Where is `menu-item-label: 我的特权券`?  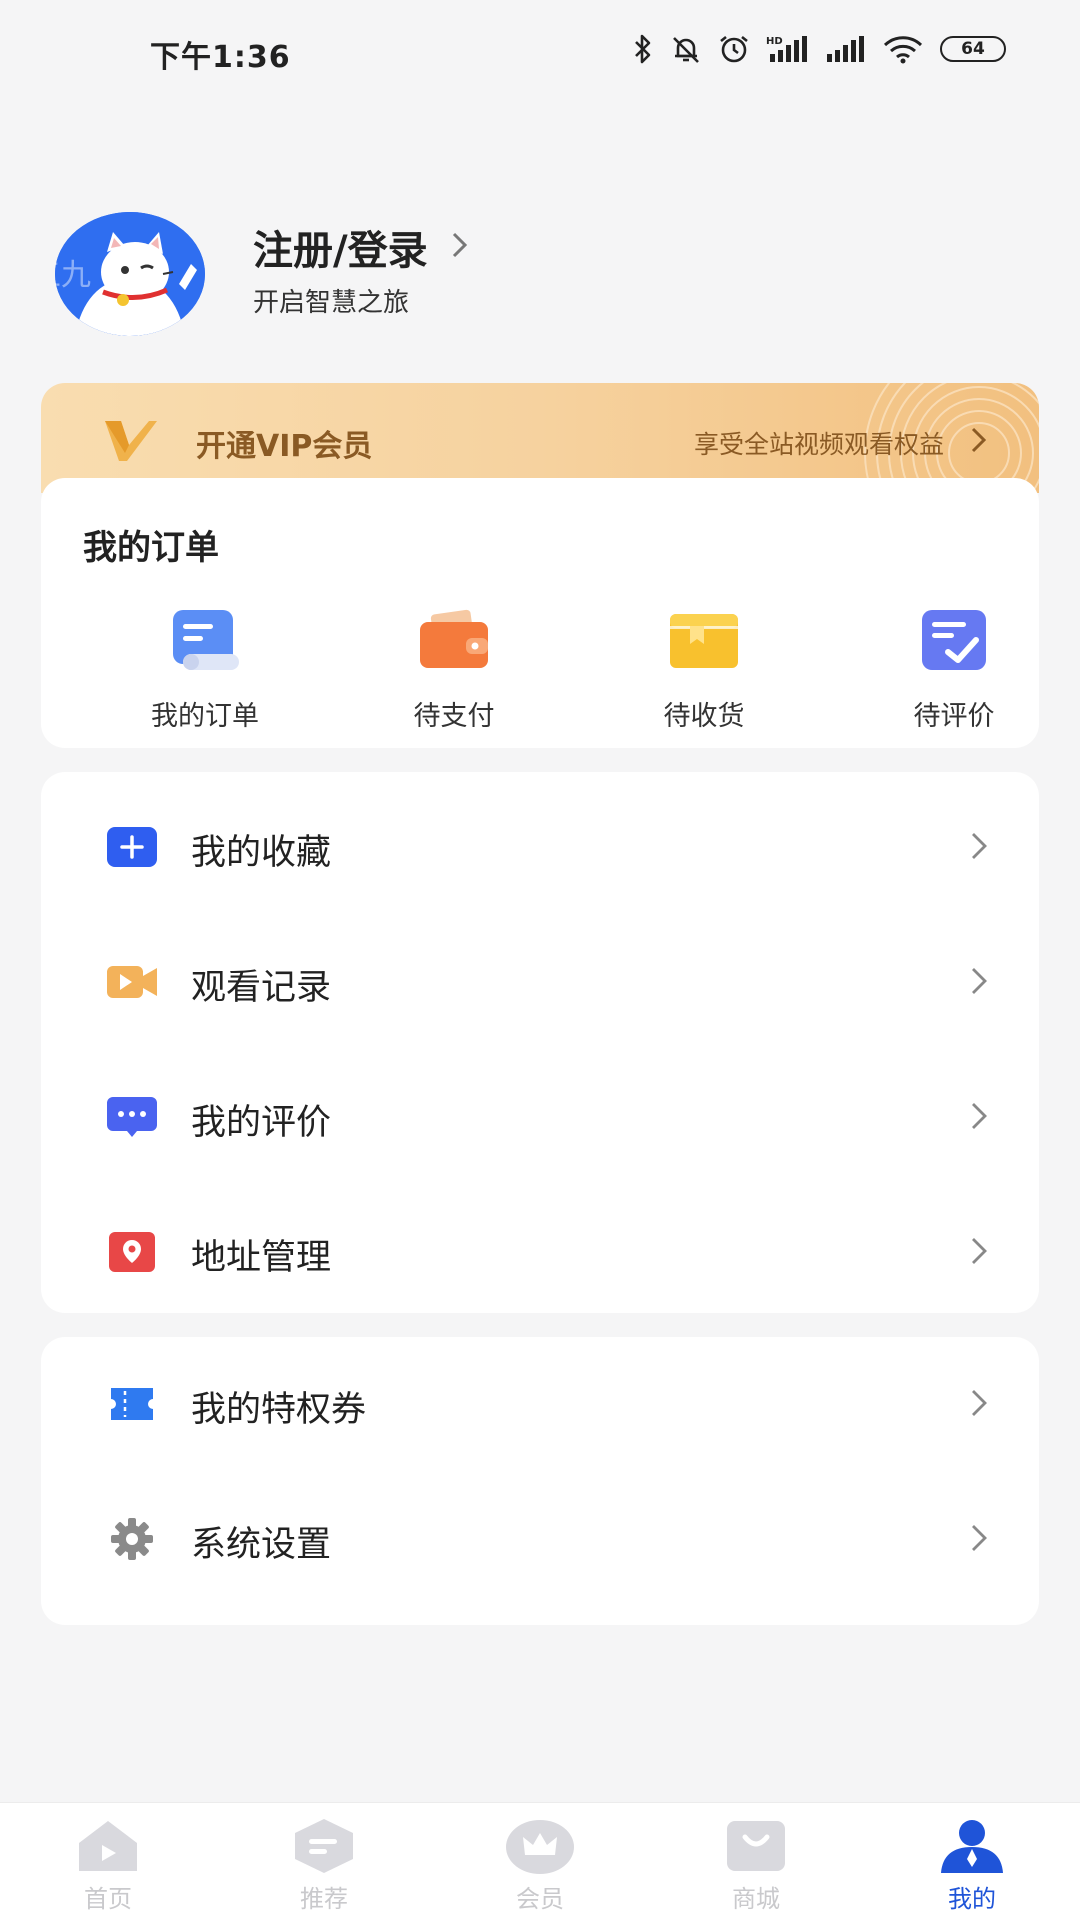 menu-item-label: 我的特权券 is located at coordinates (279, 1410).